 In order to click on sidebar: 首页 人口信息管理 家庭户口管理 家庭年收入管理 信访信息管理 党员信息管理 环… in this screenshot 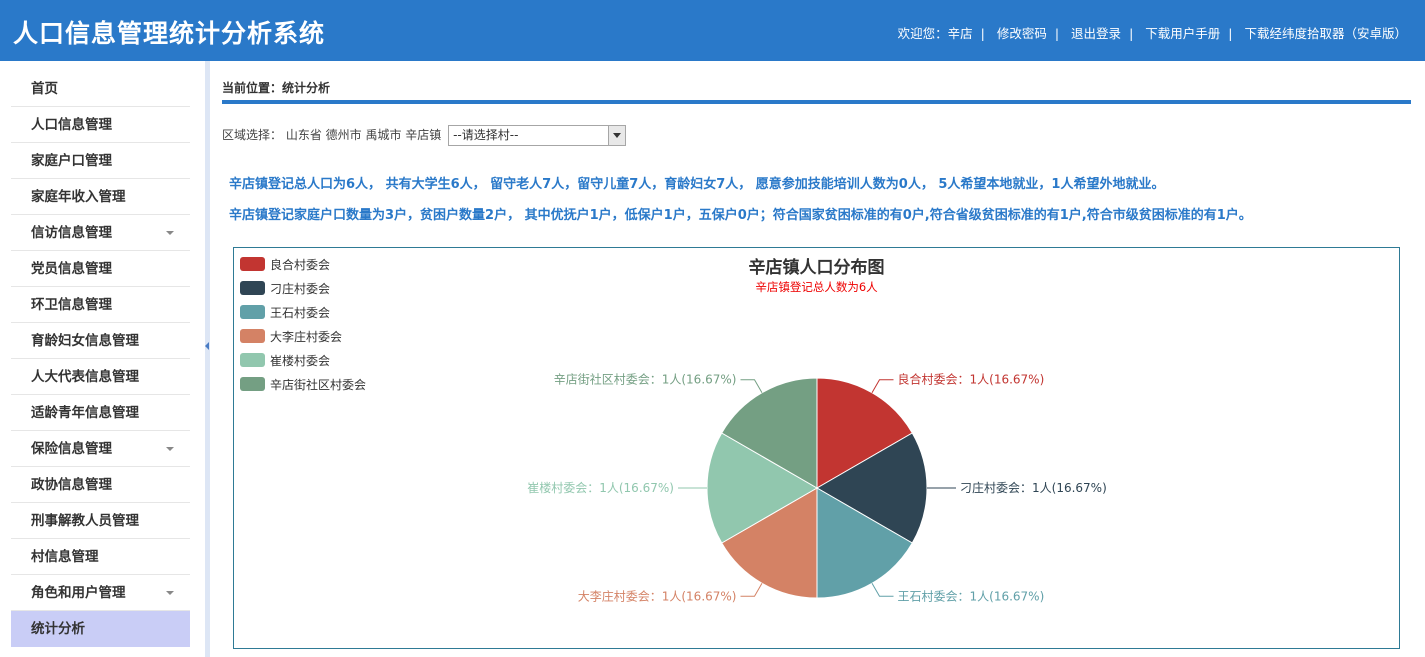, I will do `click(102, 359)`.